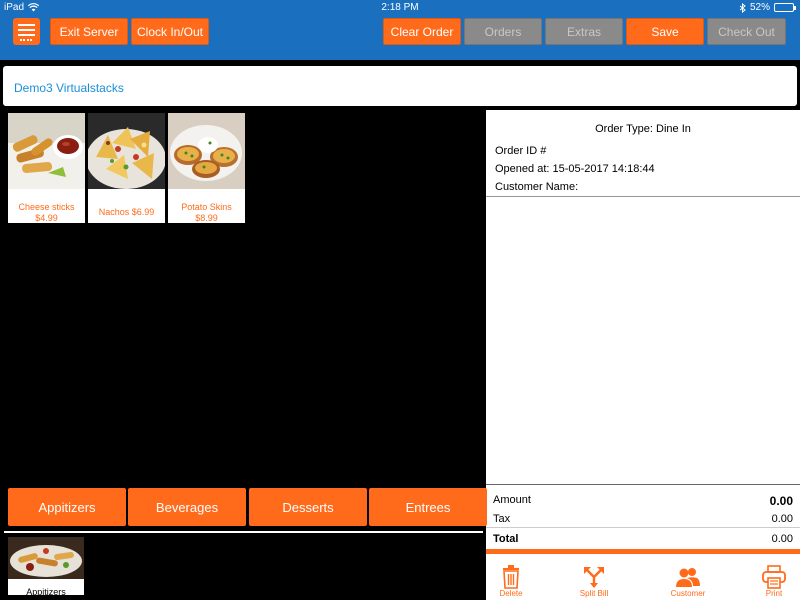  I want to click on check-out-button: Check Out, so click(746, 31).